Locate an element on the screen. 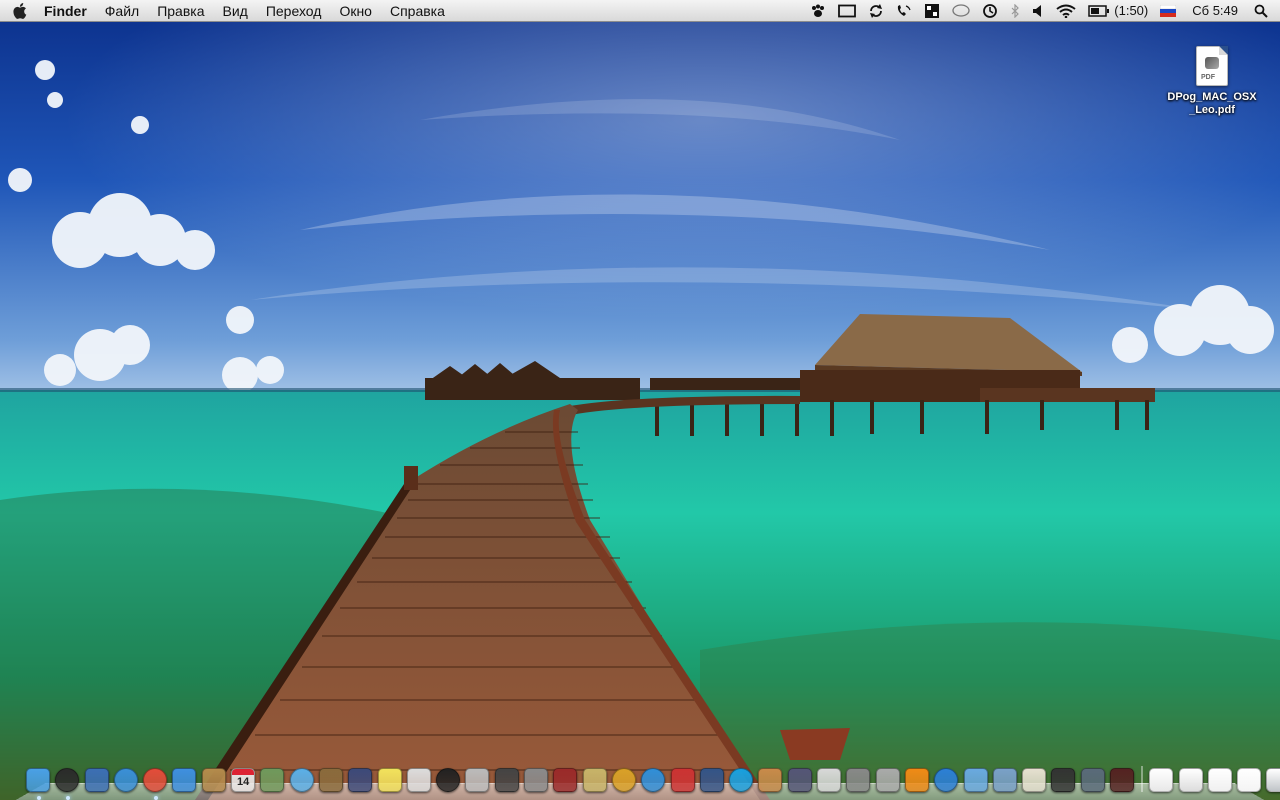 Image resolution: width=1280 pixels, height=800 pixels. menu-file: Файл is located at coordinates (122, 11).